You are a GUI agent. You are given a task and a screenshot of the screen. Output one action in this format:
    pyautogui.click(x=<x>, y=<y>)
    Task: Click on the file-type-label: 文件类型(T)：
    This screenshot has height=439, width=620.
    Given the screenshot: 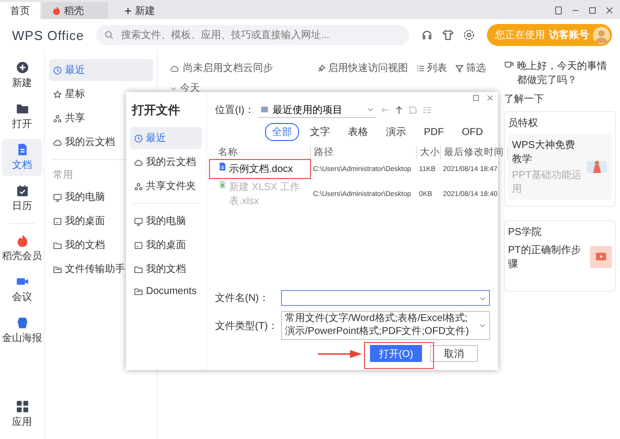 What is the action you would take?
    pyautogui.click(x=246, y=326)
    